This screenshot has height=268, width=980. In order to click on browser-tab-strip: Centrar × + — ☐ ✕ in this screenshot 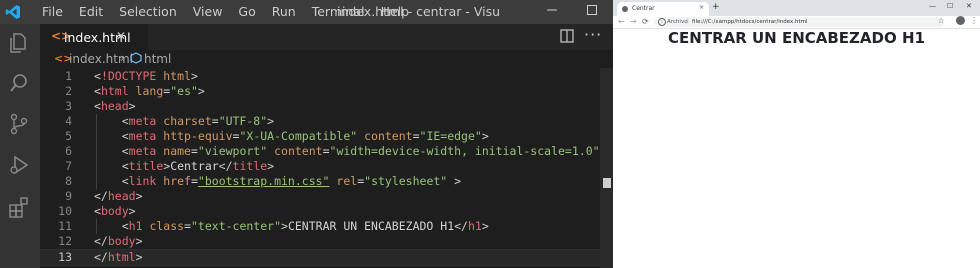, I will do `click(796, 8)`.